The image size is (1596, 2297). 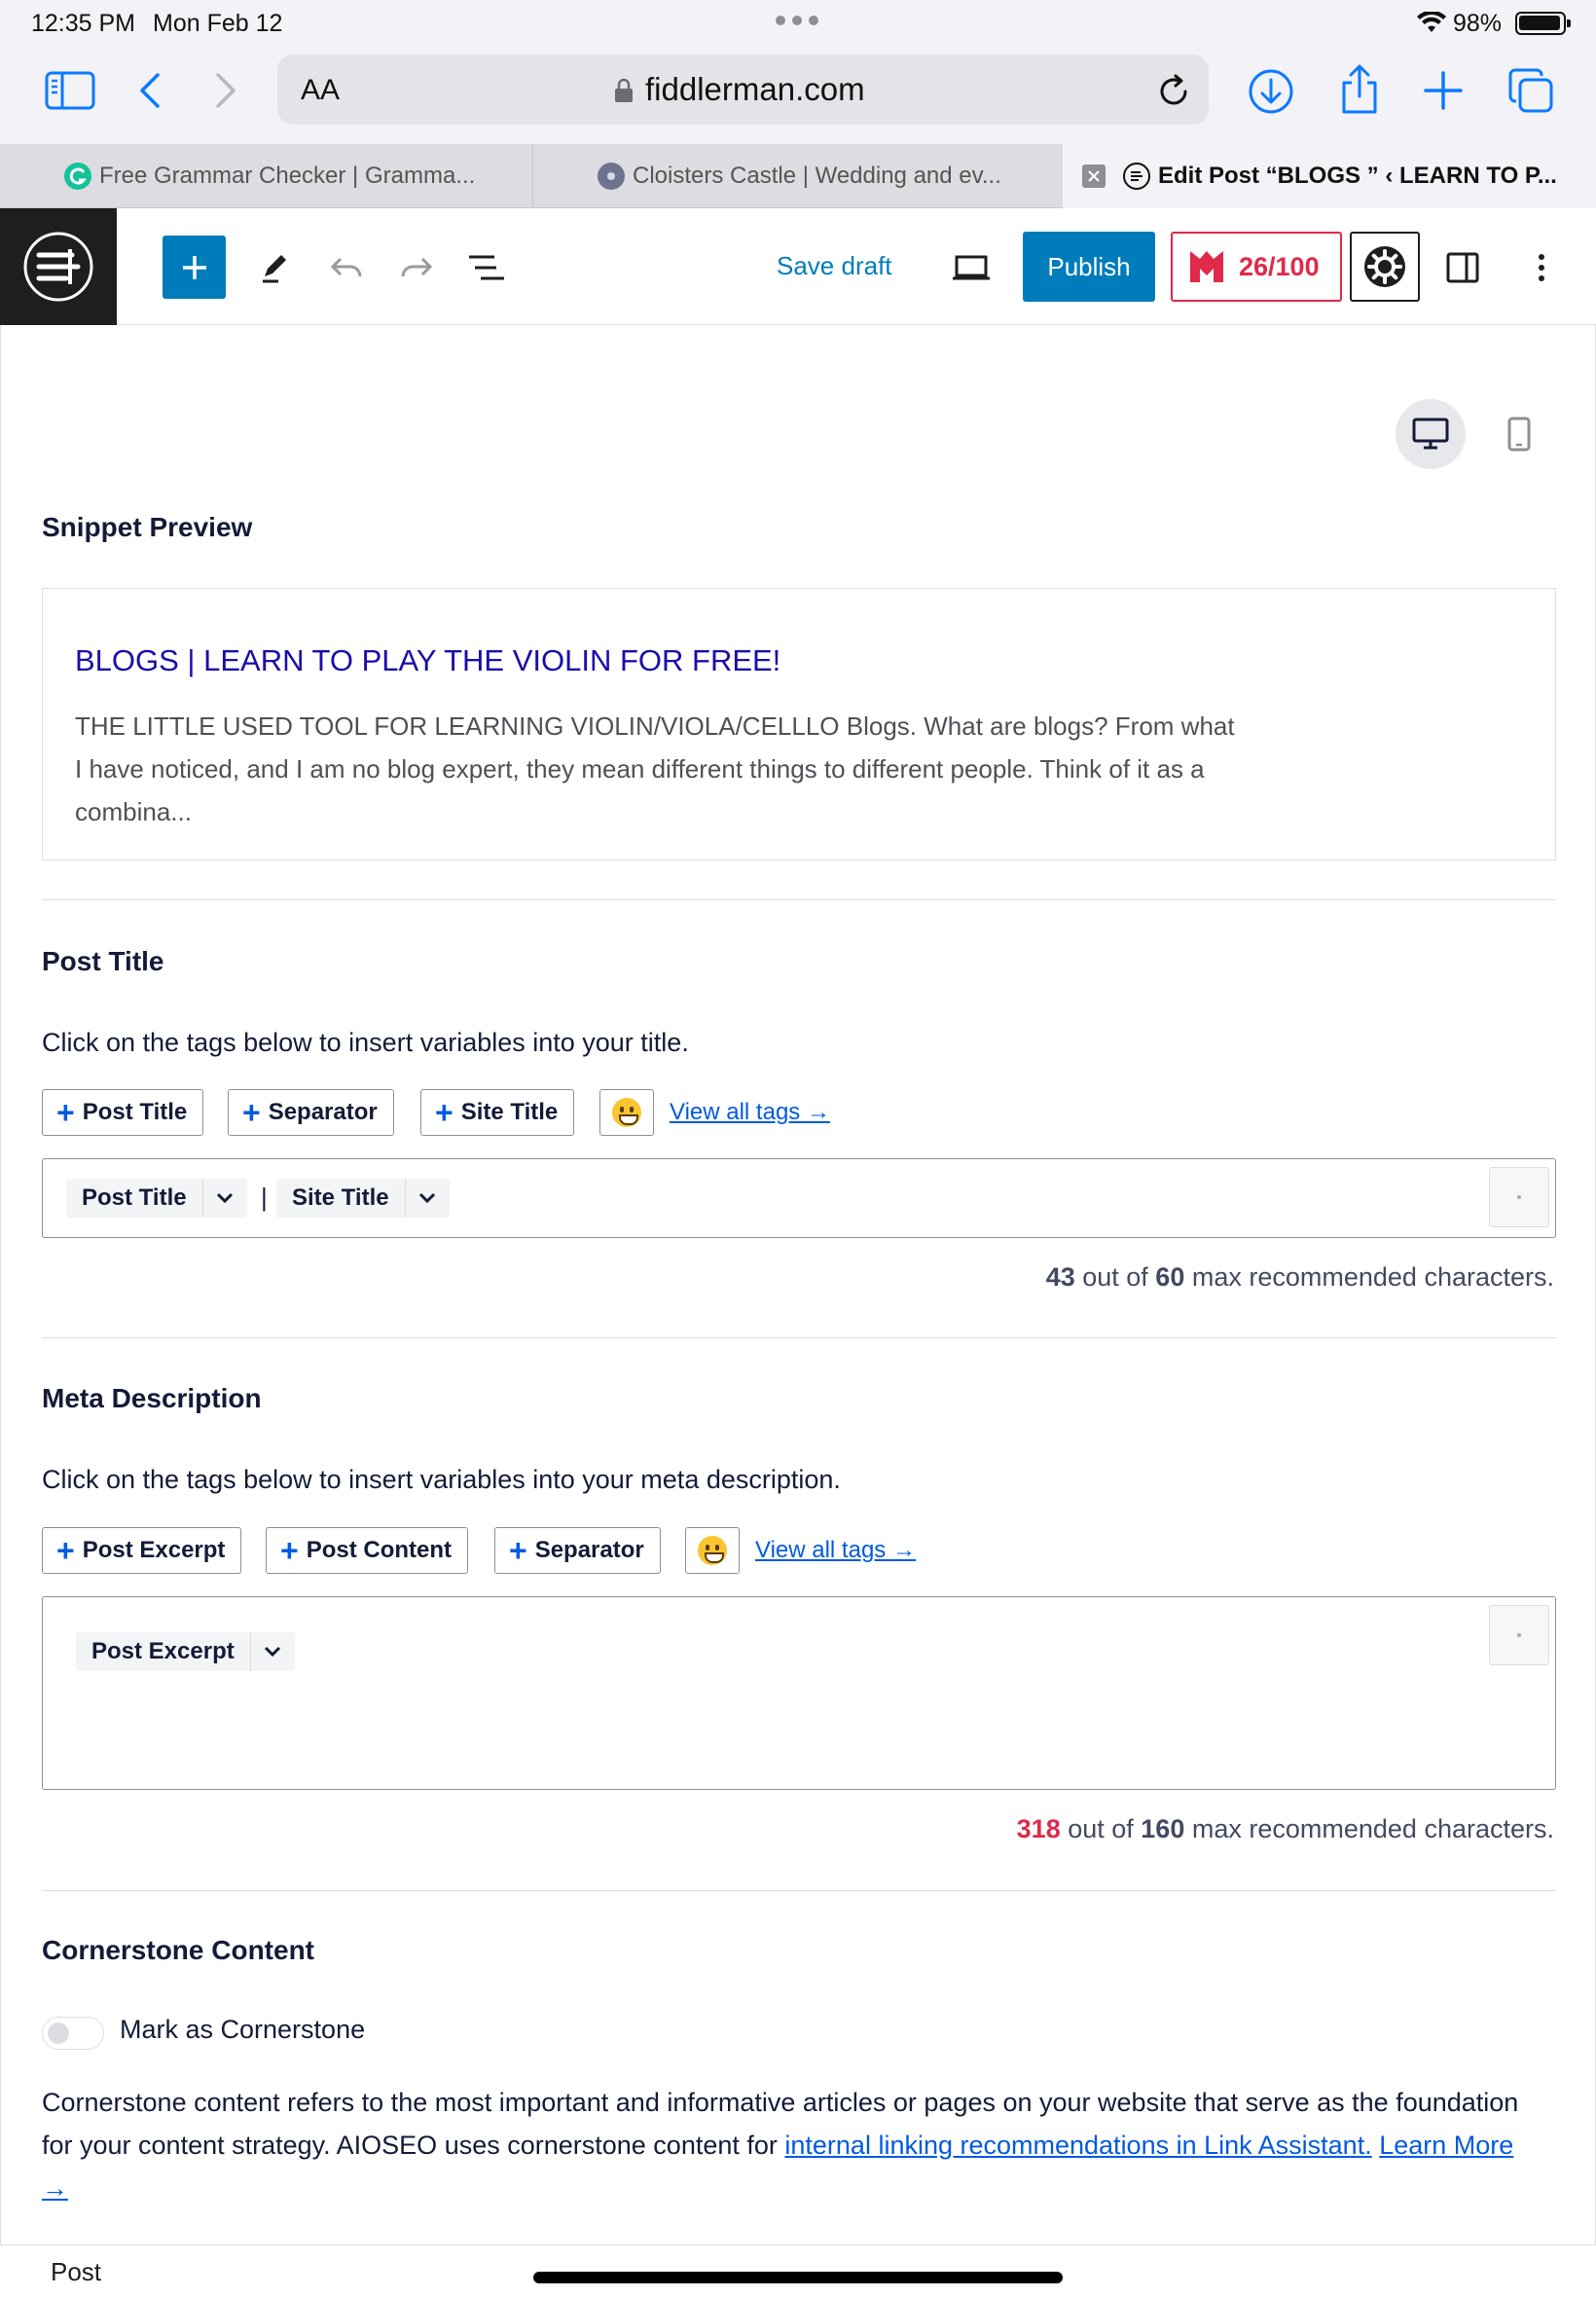 I want to click on lock-icon, so click(x=624, y=90).